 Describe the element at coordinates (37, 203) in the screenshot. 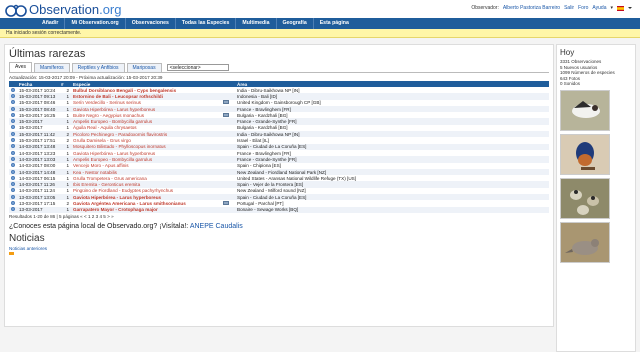

I see `row-date: 13-03-2017 17:15` at that location.